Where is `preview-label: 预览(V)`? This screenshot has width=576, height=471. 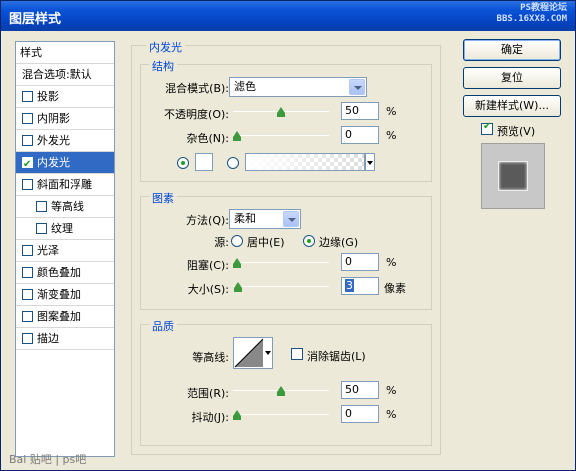
preview-label: 预览(V) is located at coordinates (516, 131).